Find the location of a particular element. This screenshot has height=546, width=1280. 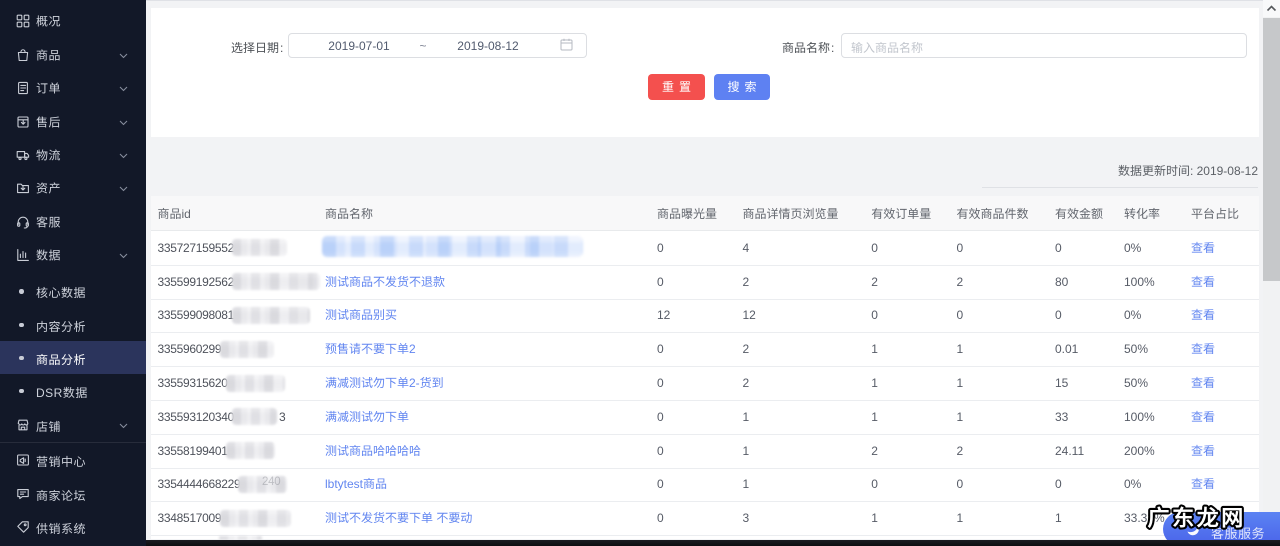

svg-text: 广东龙网 is located at coordinates (1197, 517).